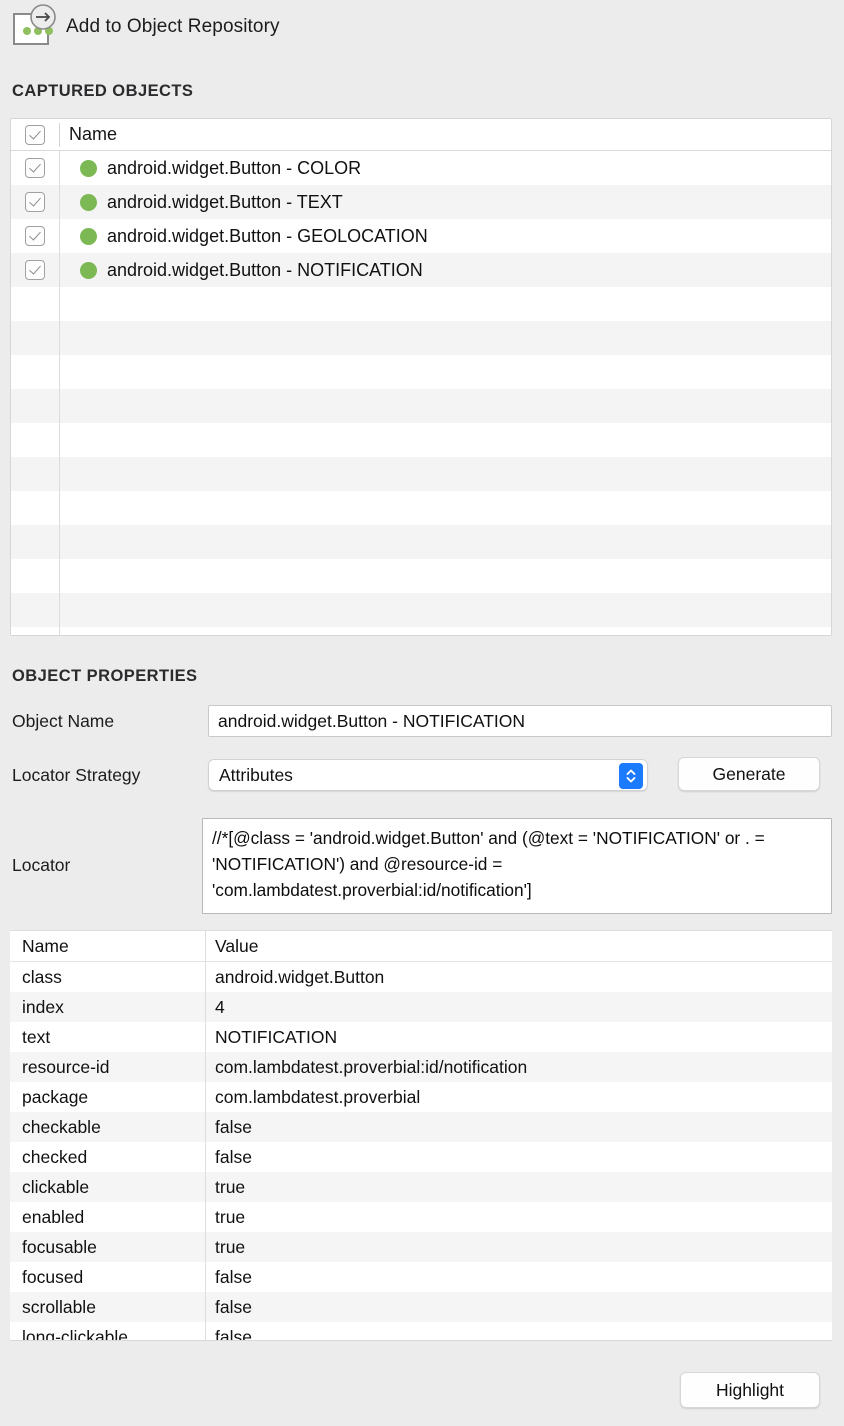 This screenshot has width=844, height=1426. I want to click on property-row: scrollable false, so click(421, 1307).